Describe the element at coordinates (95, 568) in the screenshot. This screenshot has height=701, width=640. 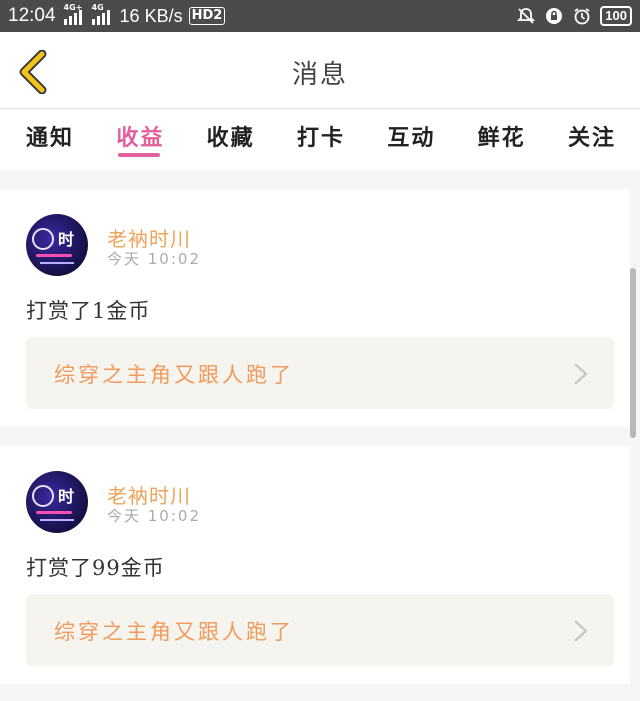
I see `message-text: 打赏了99金币` at that location.